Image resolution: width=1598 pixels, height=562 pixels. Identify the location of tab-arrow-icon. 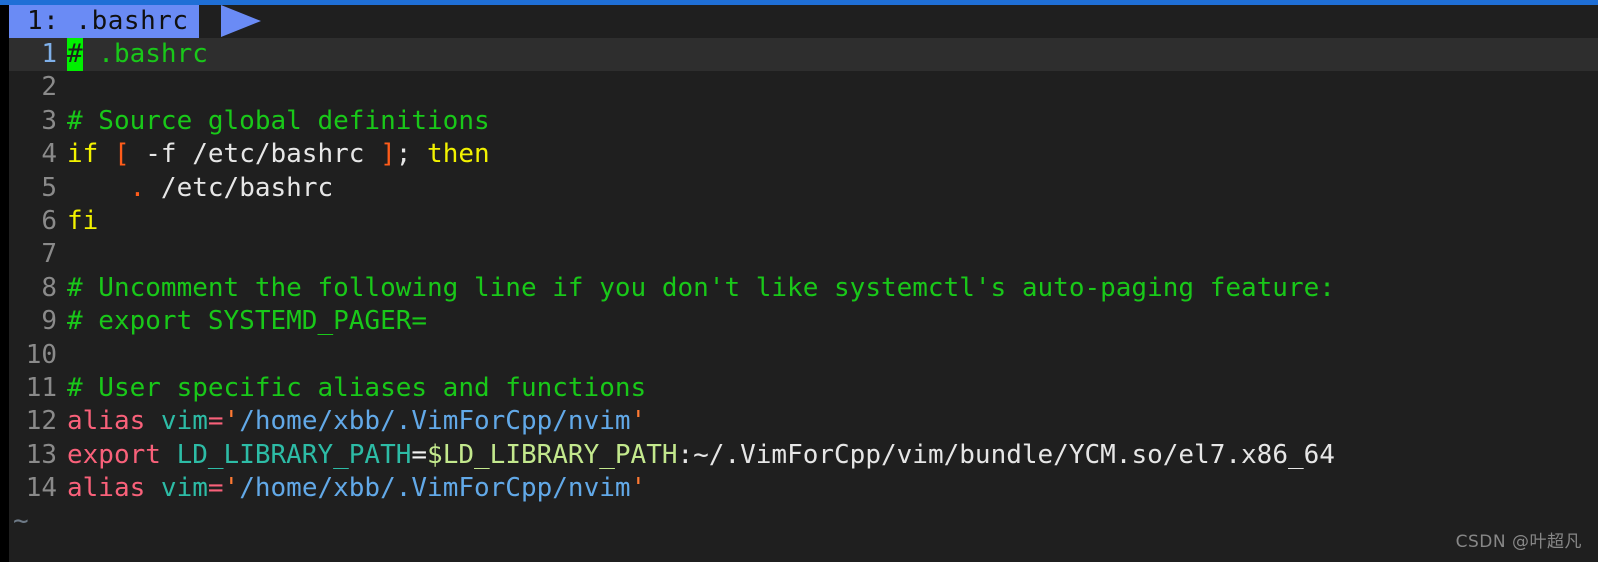
(241, 21).